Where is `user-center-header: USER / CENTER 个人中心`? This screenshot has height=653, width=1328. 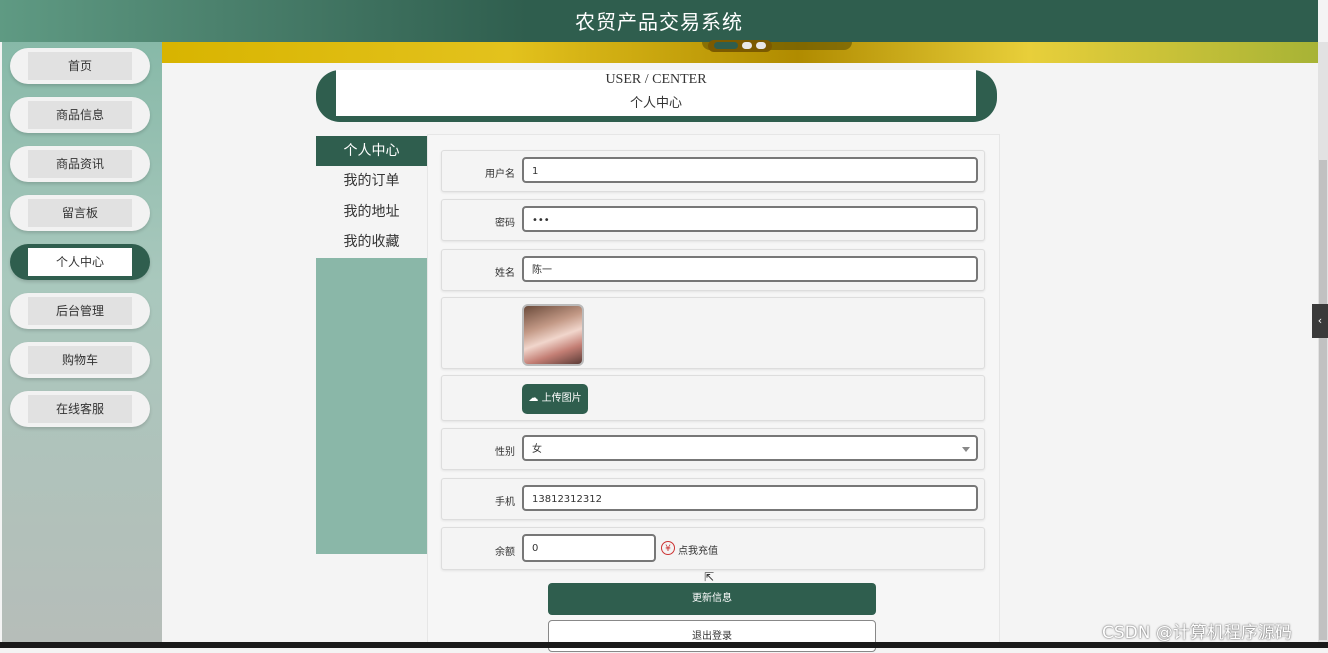 user-center-header: USER / CENTER 个人中心 is located at coordinates (656, 96).